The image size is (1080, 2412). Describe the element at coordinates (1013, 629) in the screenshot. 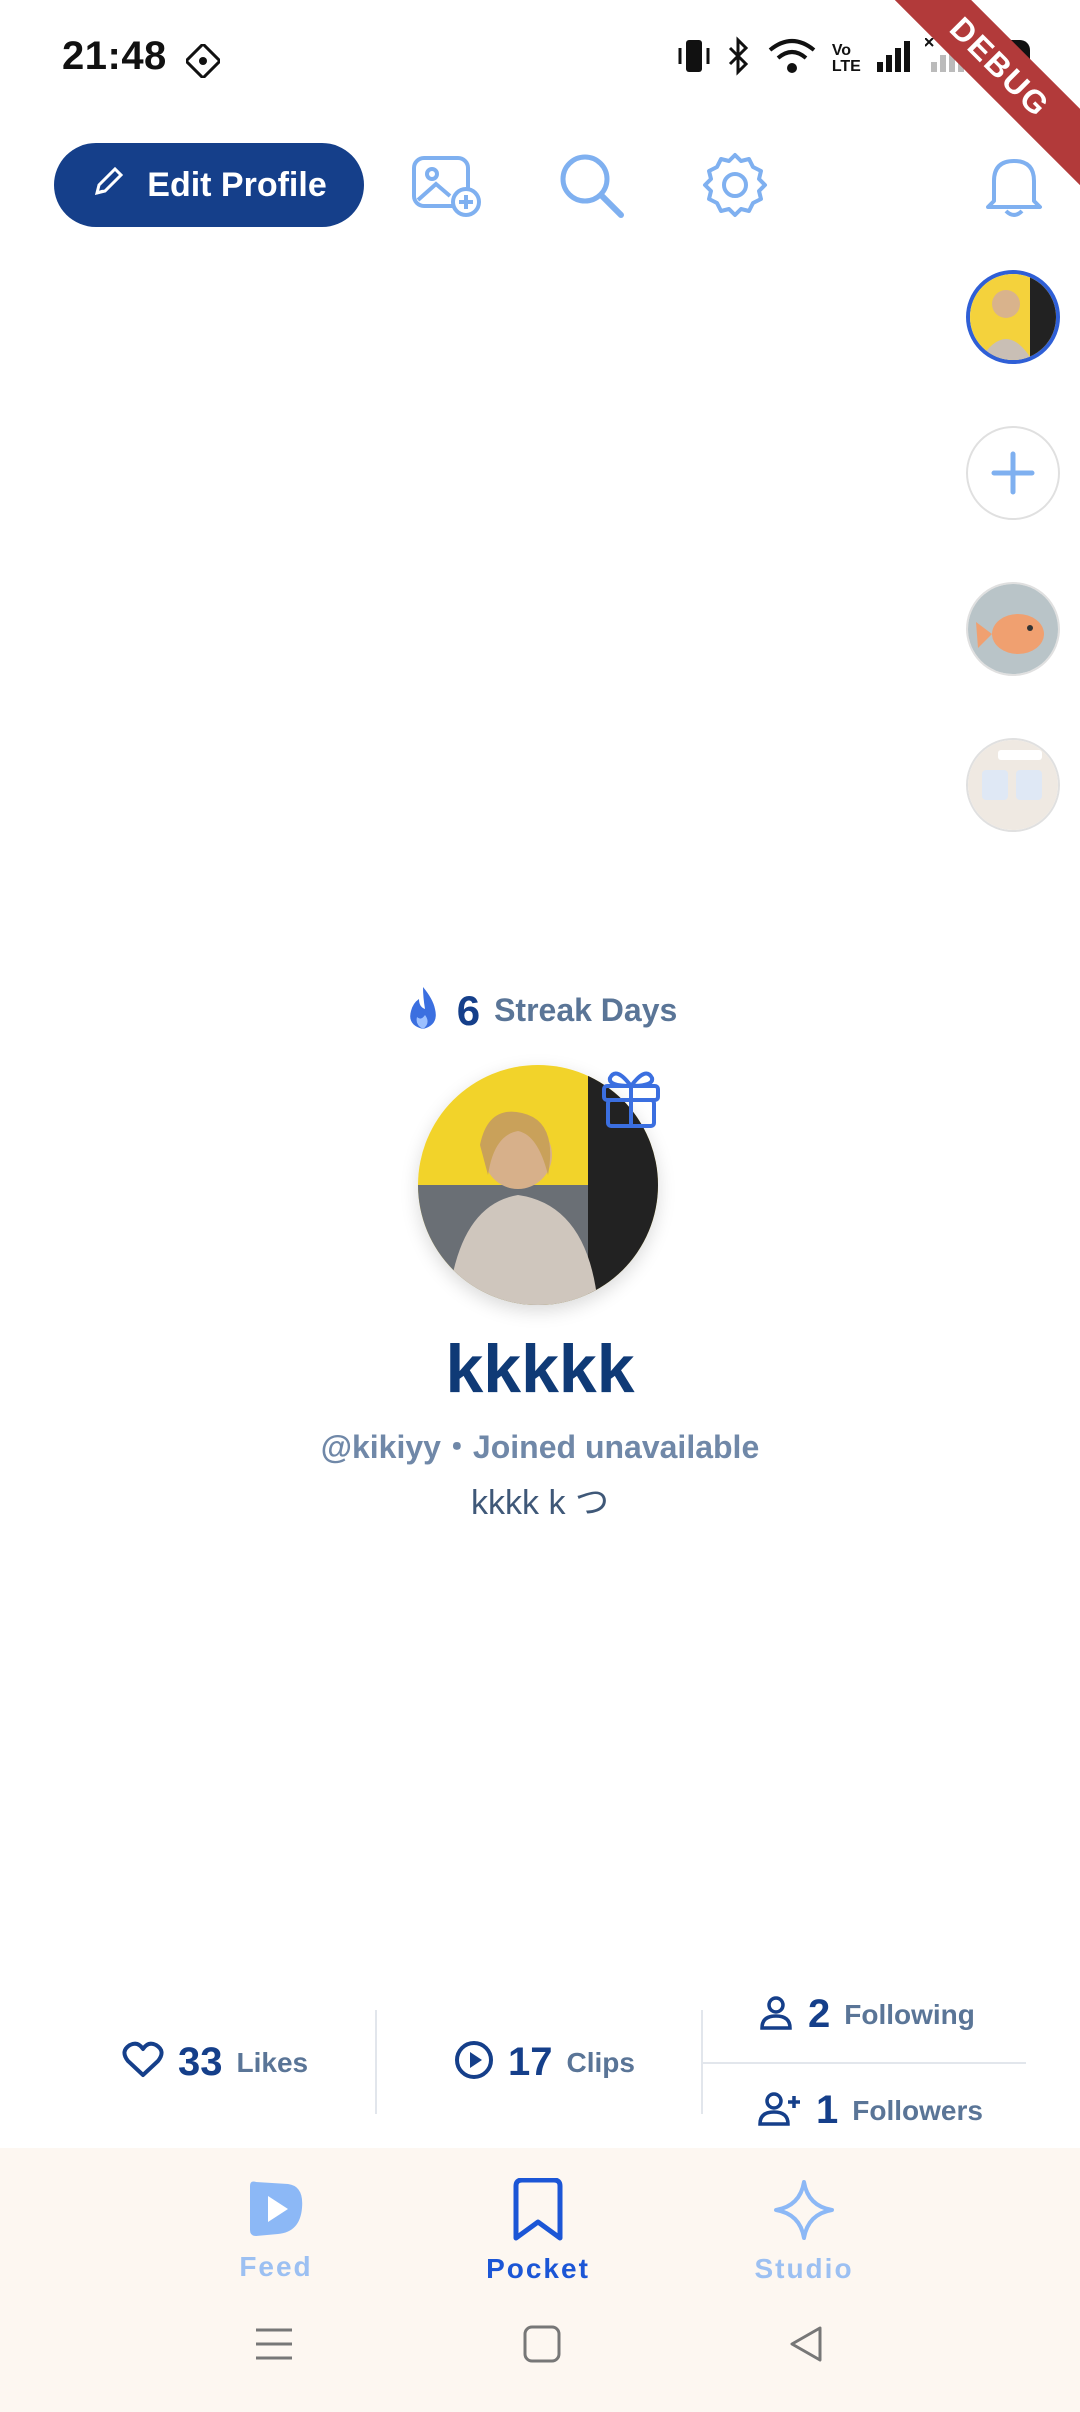

I see `rail-fish-thumbnail` at that location.